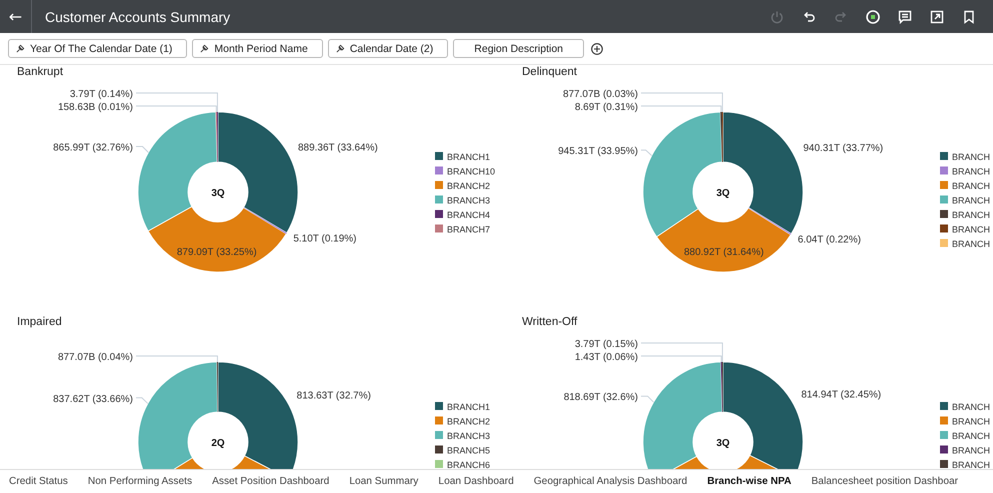 The width and height of the screenshot is (993, 493). Describe the element at coordinates (468, 451) in the screenshot. I see `legend-label: BRANCH5` at that location.